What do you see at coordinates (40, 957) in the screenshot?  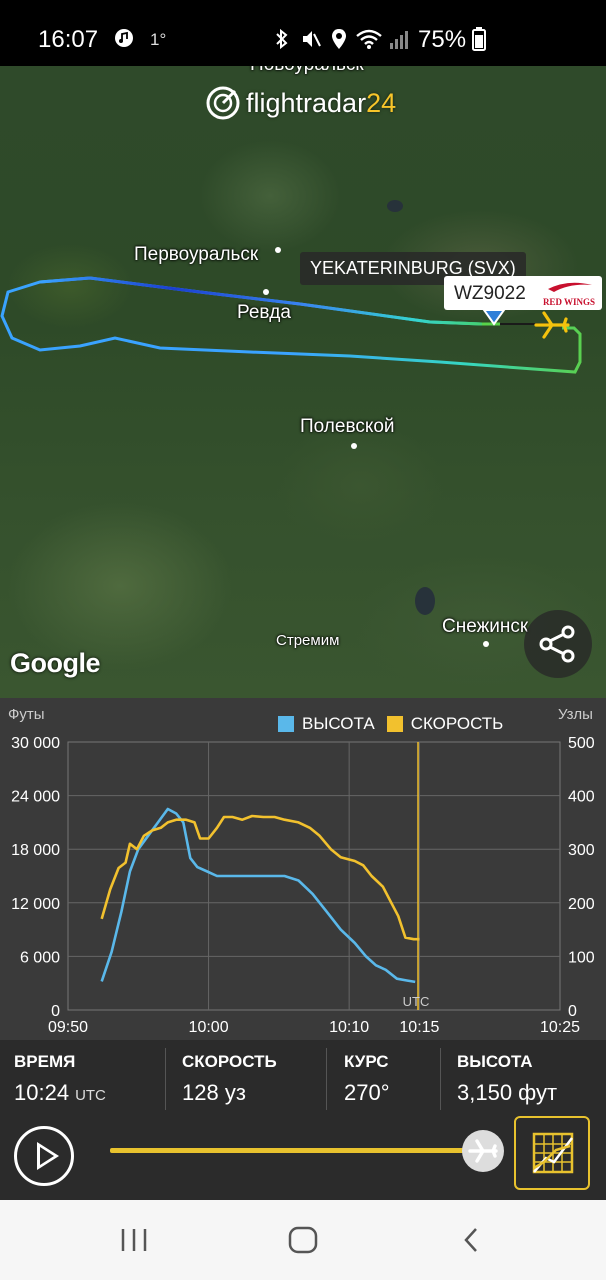 I see `y-left-tick-label: 6 000` at bounding box center [40, 957].